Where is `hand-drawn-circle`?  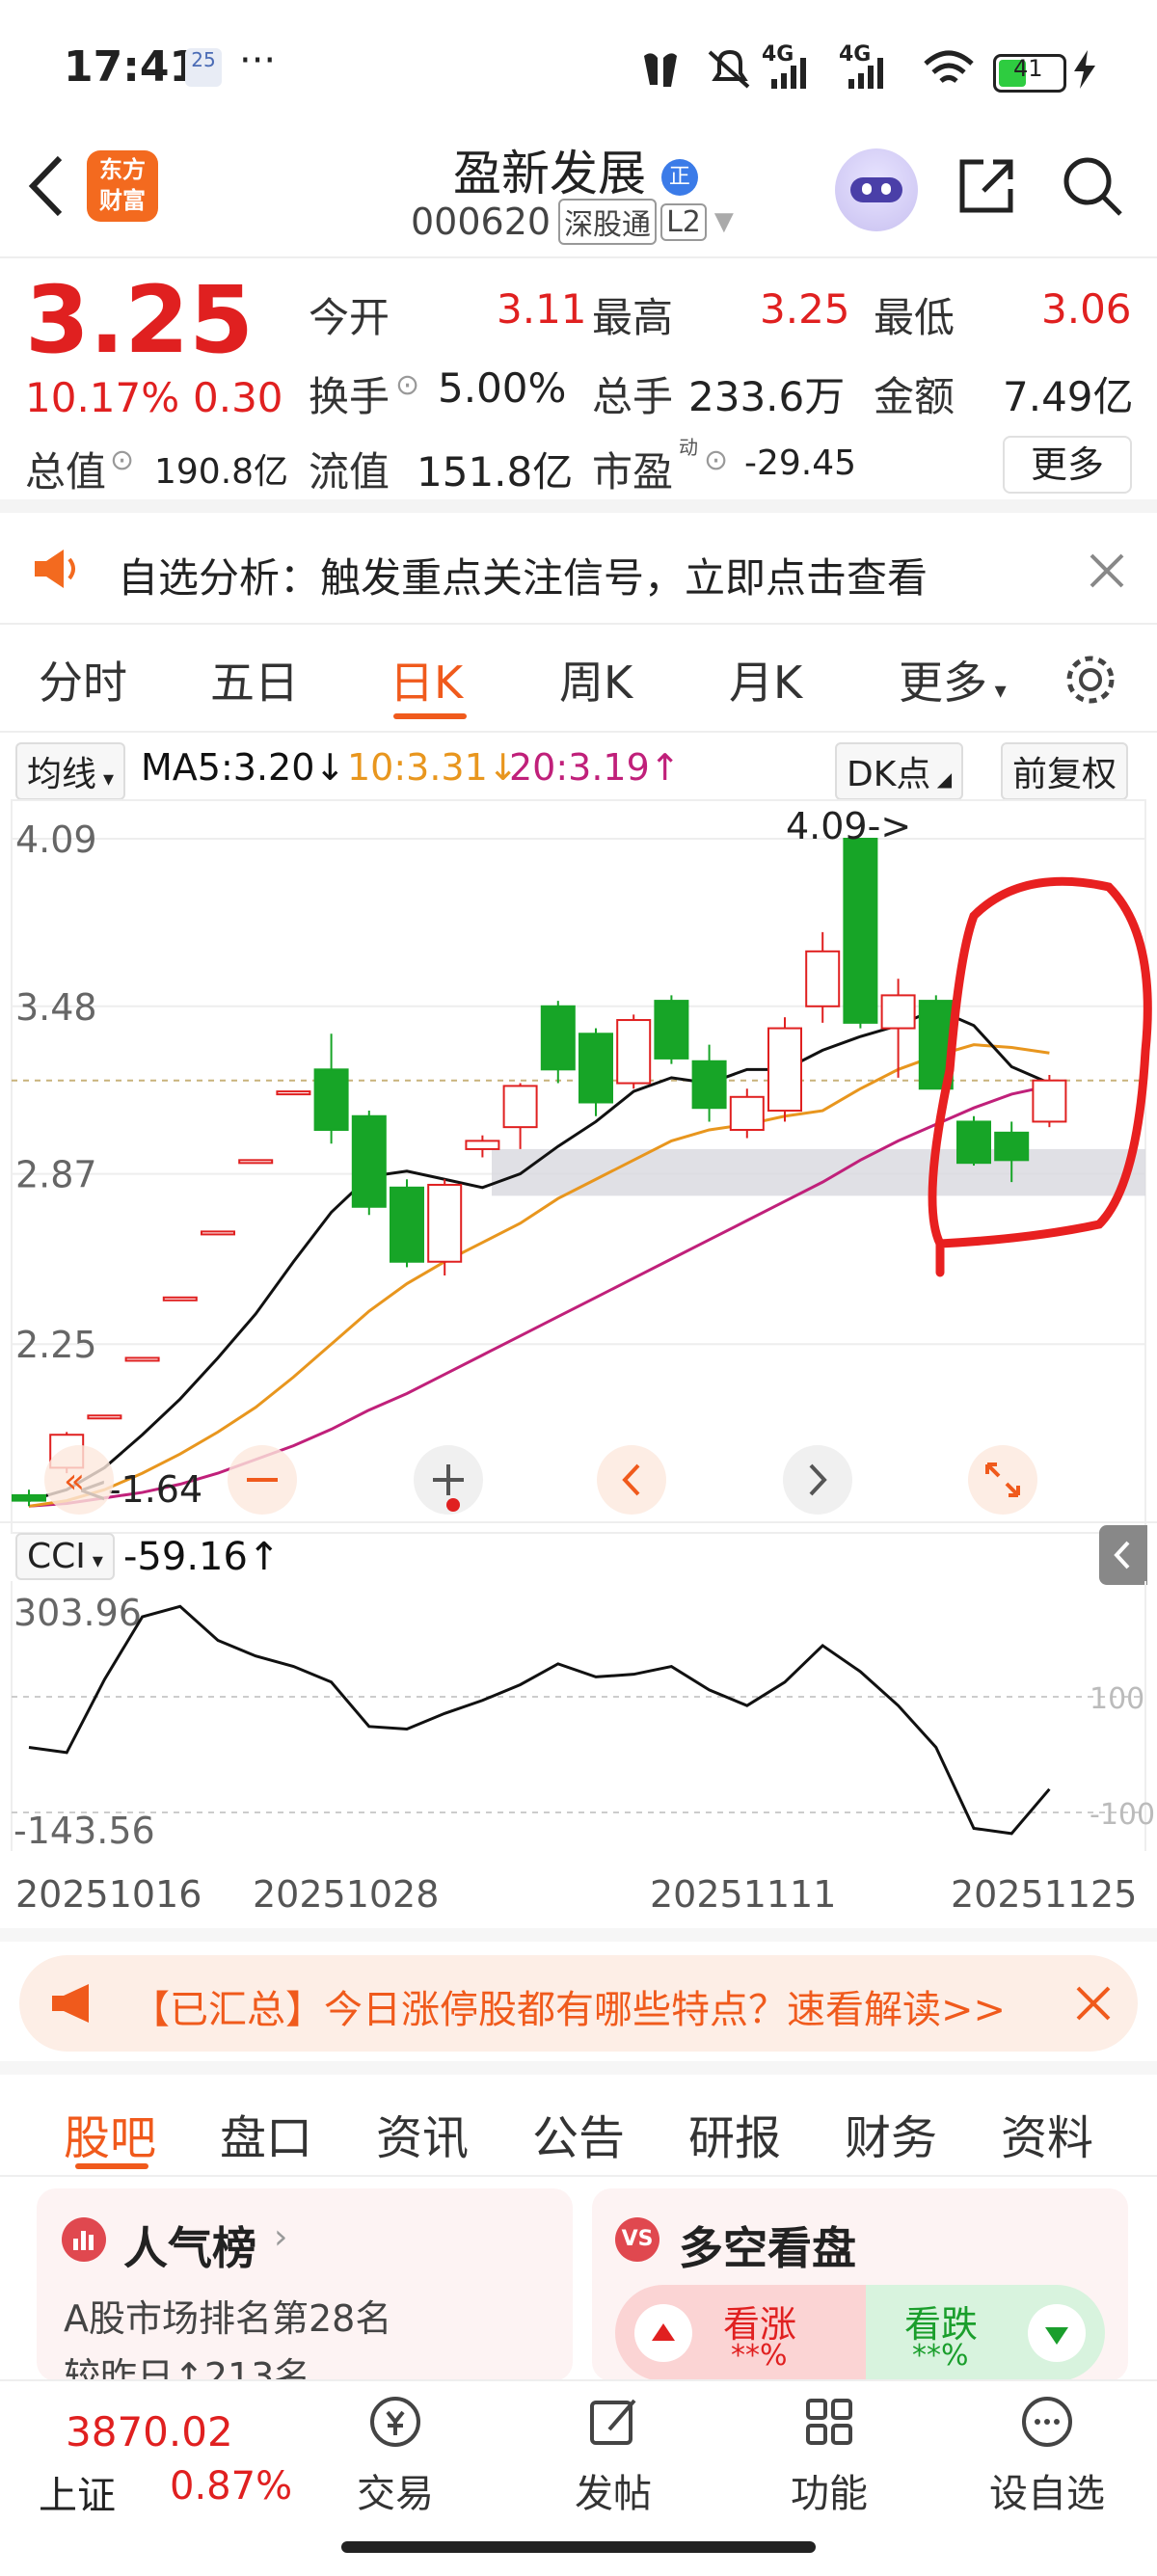
hand-drawn-circle is located at coordinates (1040, 1077).